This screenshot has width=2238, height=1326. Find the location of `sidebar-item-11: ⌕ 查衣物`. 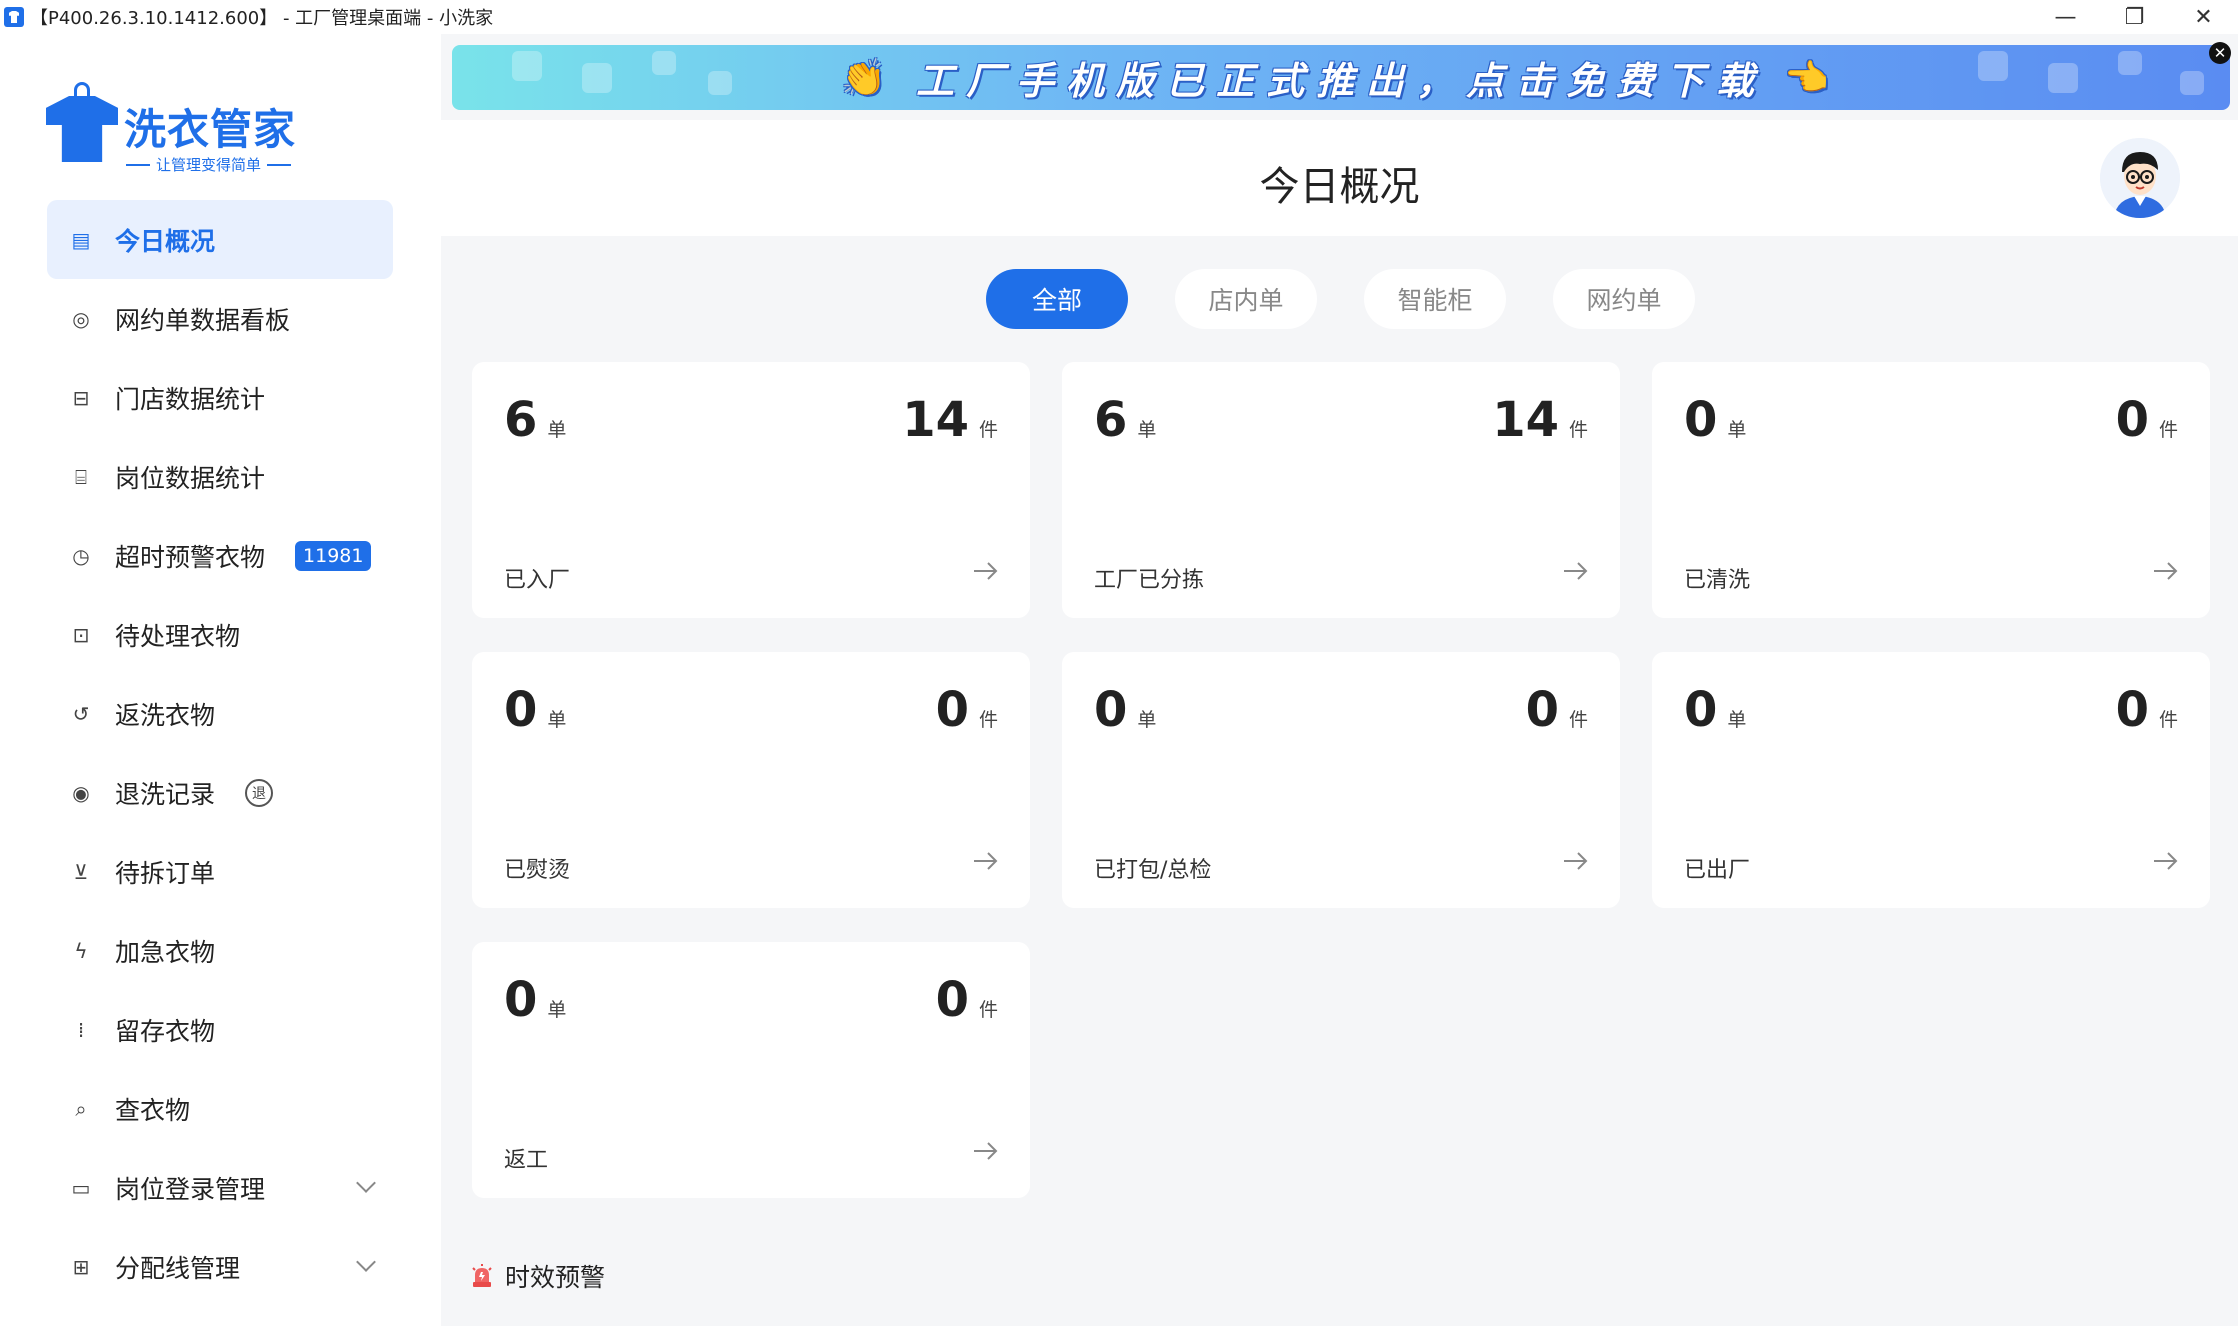

sidebar-item-11: ⌕ 查衣物 is located at coordinates (220, 1108).